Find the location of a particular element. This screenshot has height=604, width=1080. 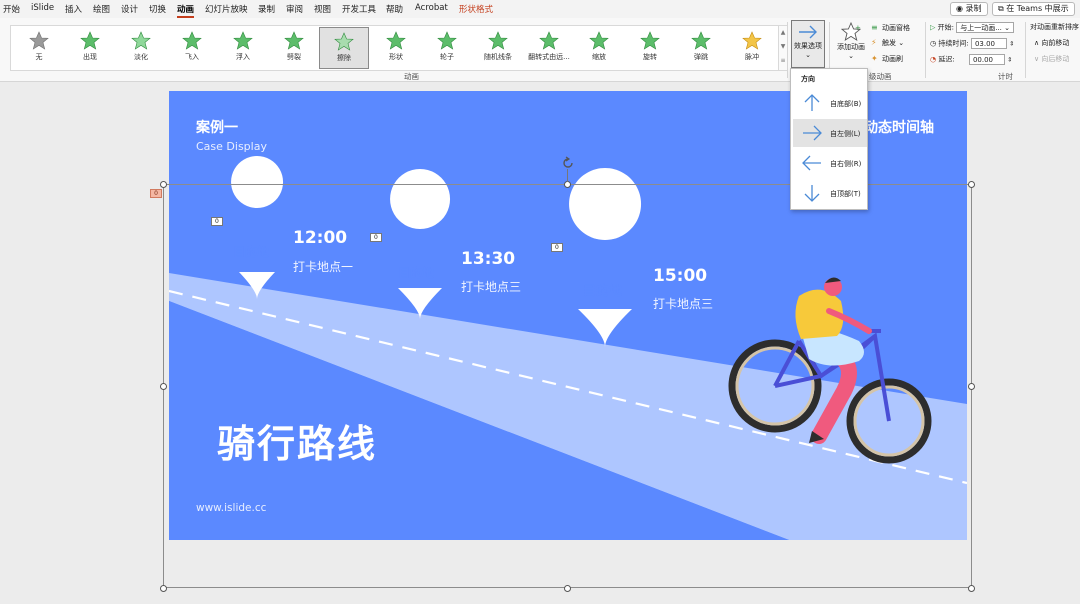

tab-view: 视图 is located at coordinates (322, 9).